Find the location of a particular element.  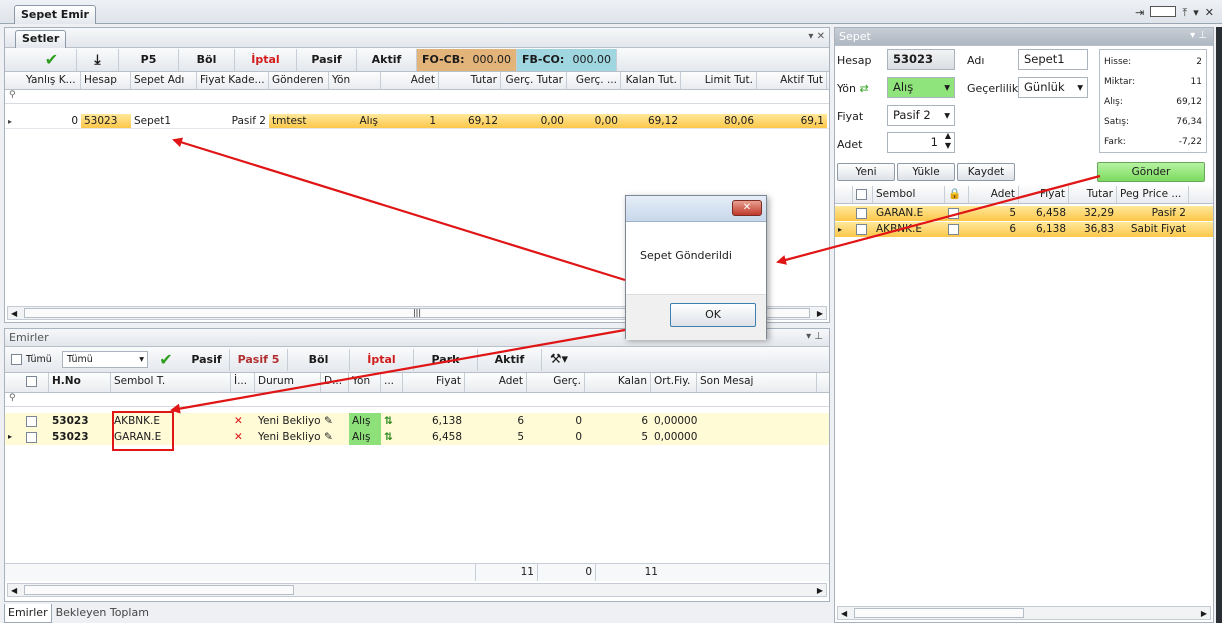

arrow-to-dialog is located at coordinates (938, 219).